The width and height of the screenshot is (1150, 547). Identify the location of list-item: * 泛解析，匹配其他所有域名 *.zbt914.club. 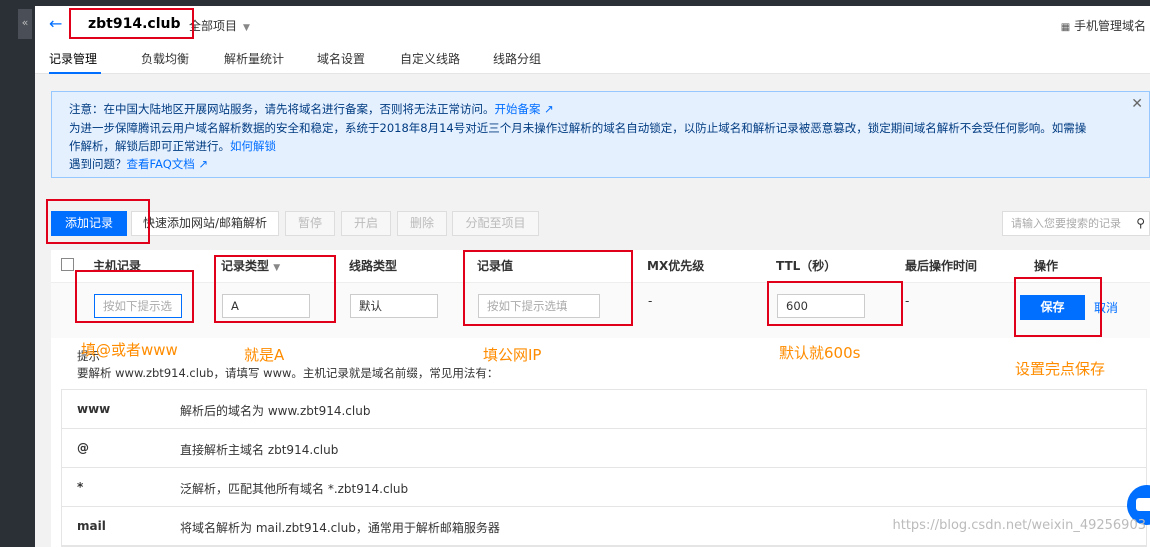
(604, 487).